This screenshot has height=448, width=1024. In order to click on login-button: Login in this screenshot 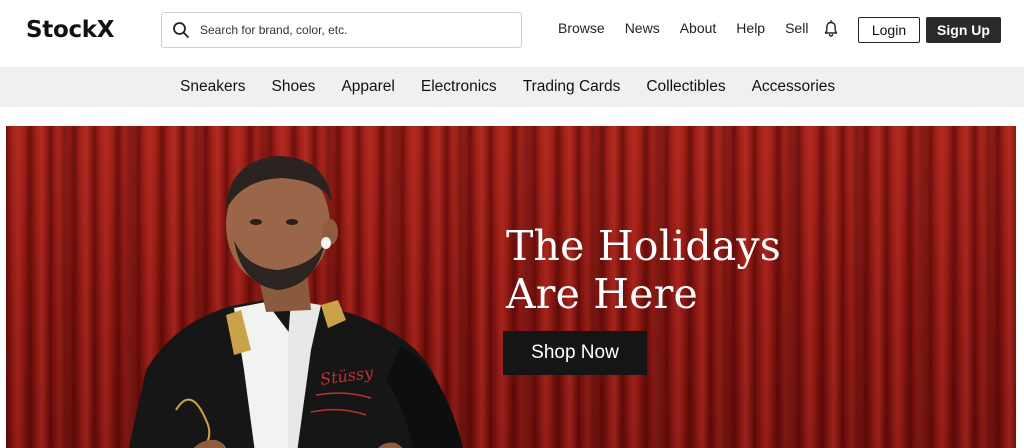, I will do `click(889, 30)`.